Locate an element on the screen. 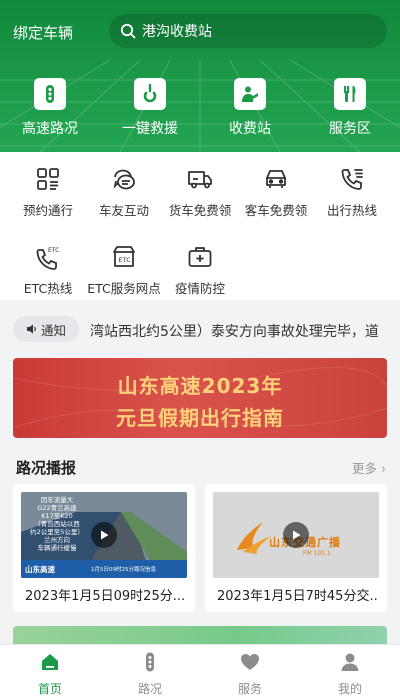 This screenshot has width=400, height=700. quick-item-highway-traffic: 高速路况 is located at coordinates (50, 108).